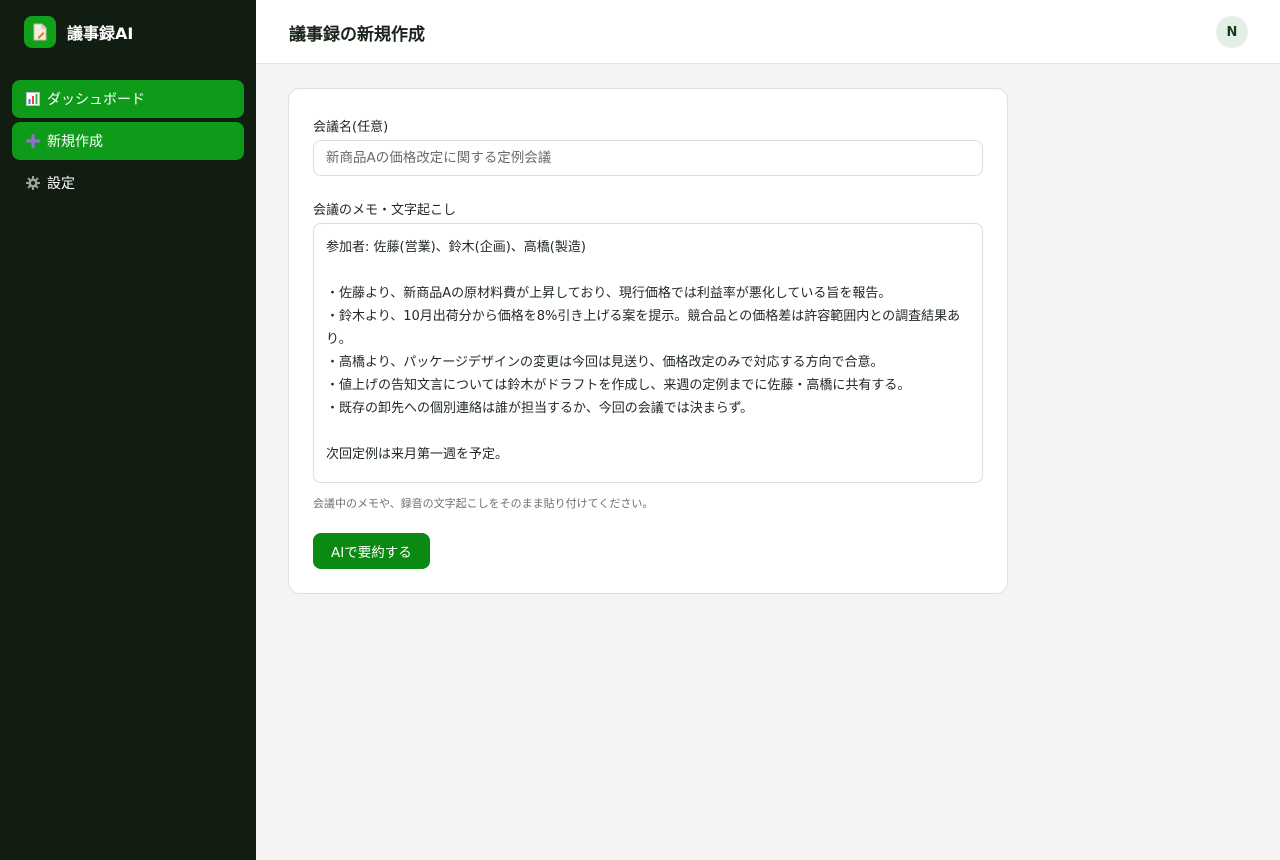 The width and height of the screenshot is (1280, 860). Describe the element at coordinates (33, 183) in the screenshot. I see `gear-icon` at that location.